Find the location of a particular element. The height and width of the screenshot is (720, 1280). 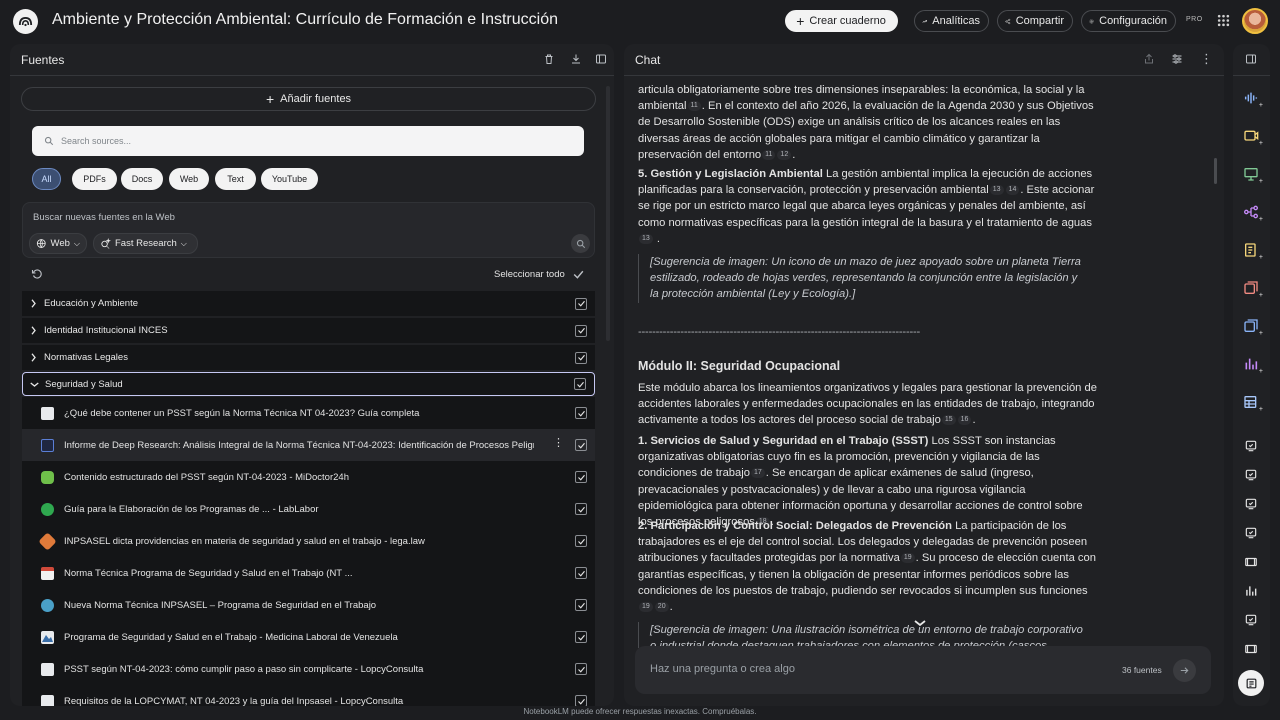

share-button: Compartir is located at coordinates (1035, 21).